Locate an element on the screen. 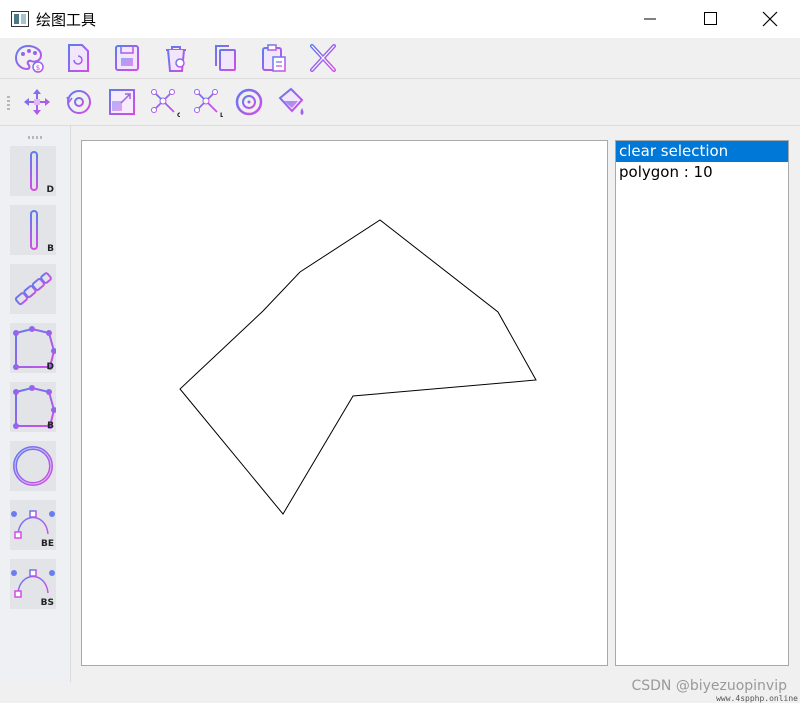 Image resolution: width=800 pixels, height=703 pixels. close-window-button is located at coordinates (770, 19).